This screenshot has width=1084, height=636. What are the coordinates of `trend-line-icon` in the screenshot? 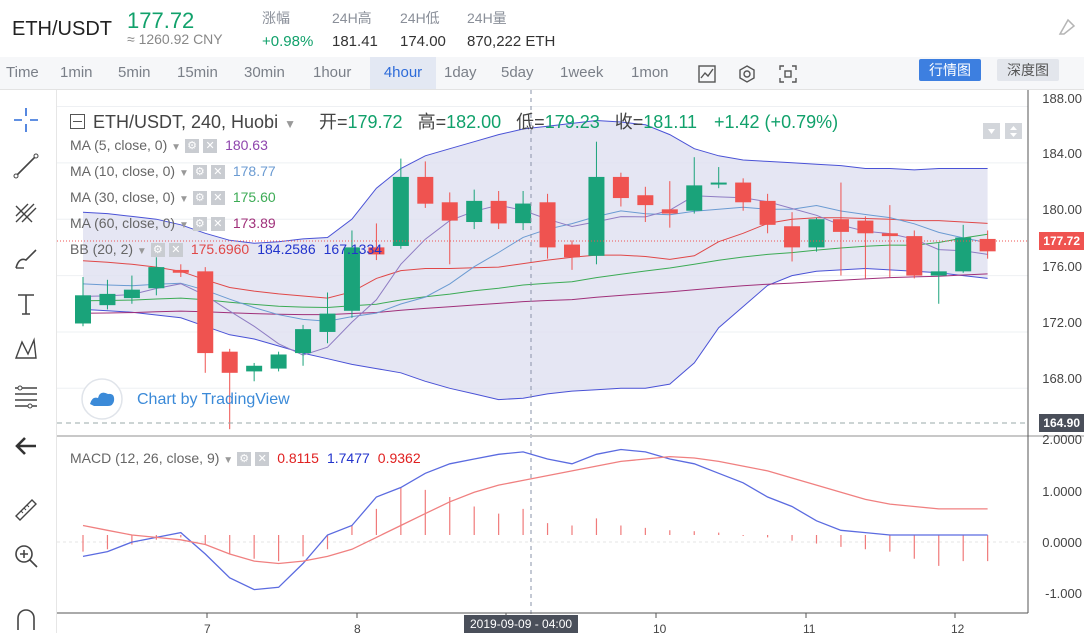 It's located at (26, 166).